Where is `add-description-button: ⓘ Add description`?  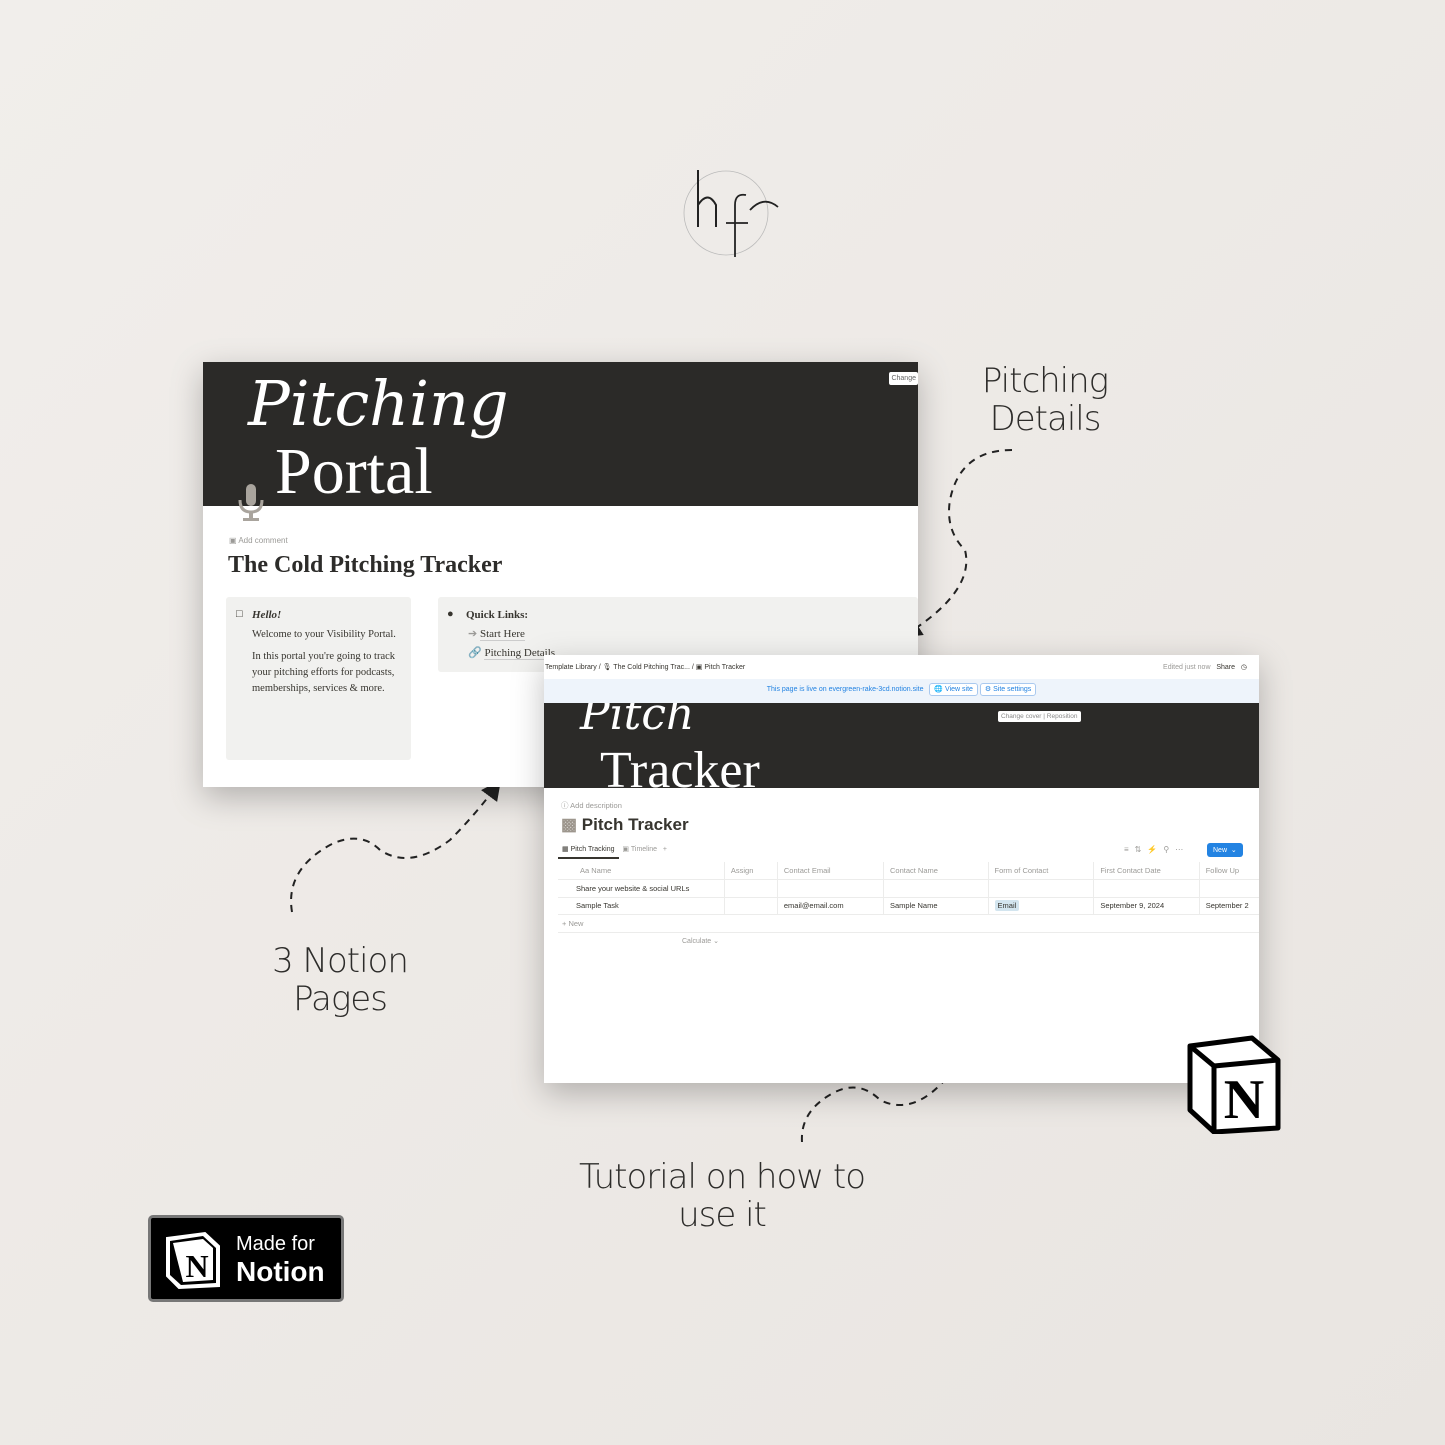
add-description-button: ⓘ Add description is located at coordinates (591, 805).